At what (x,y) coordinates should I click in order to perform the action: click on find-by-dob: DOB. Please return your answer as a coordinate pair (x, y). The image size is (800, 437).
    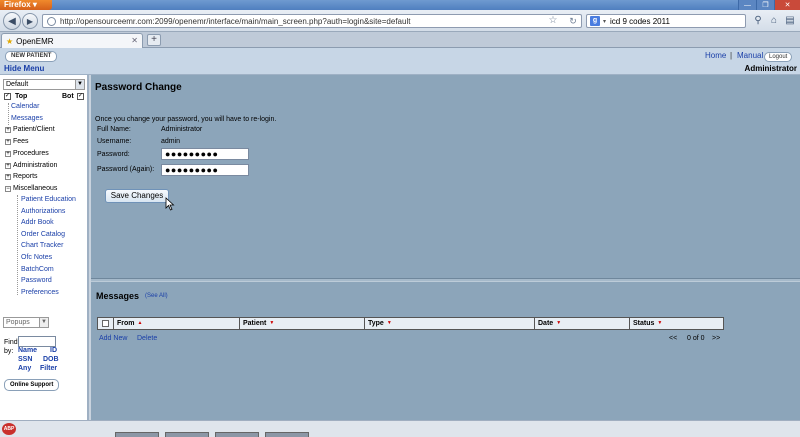
    Looking at the image, I should click on (51, 359).